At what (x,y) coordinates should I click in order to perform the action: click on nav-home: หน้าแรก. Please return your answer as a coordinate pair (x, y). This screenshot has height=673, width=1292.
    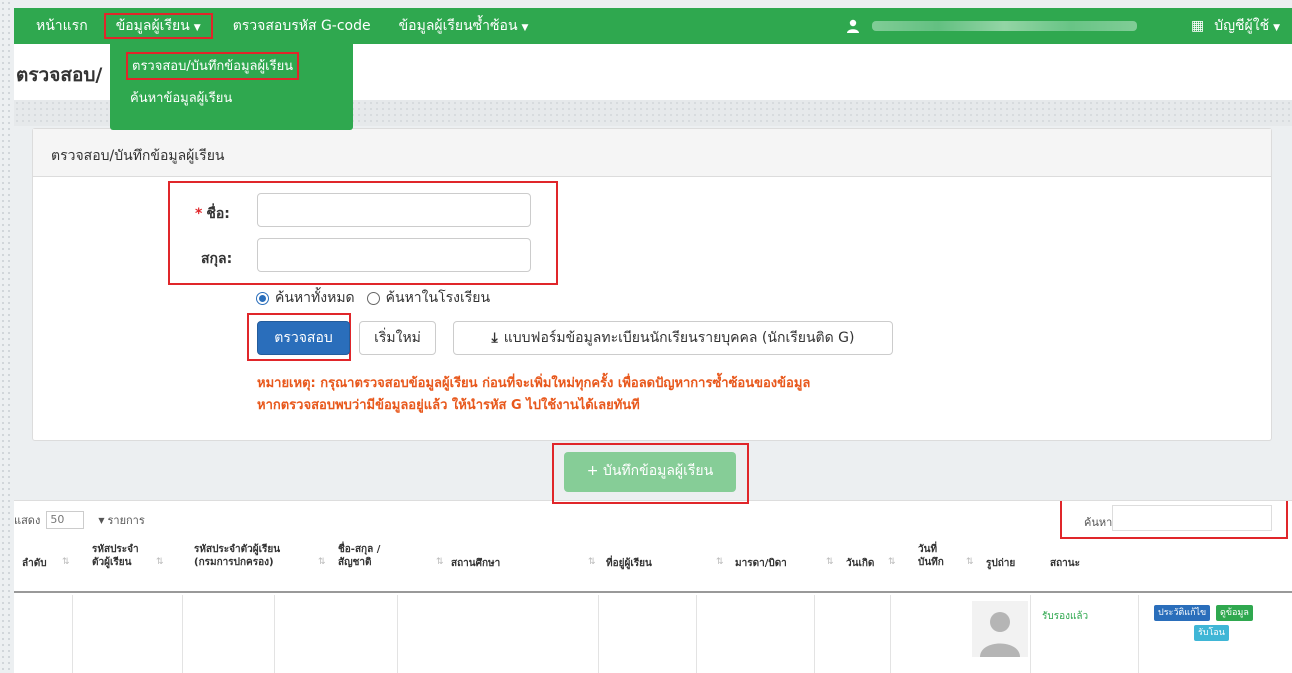
    Looking at the image, I should click on (58, 26).